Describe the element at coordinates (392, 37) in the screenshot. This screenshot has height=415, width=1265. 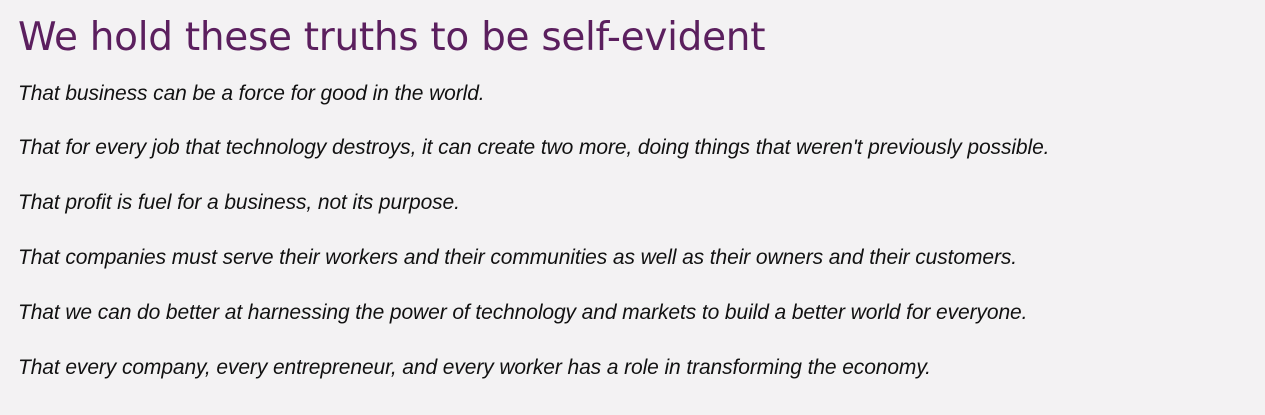
I see `page-title: We hold these truths to be self-evident` at that location.